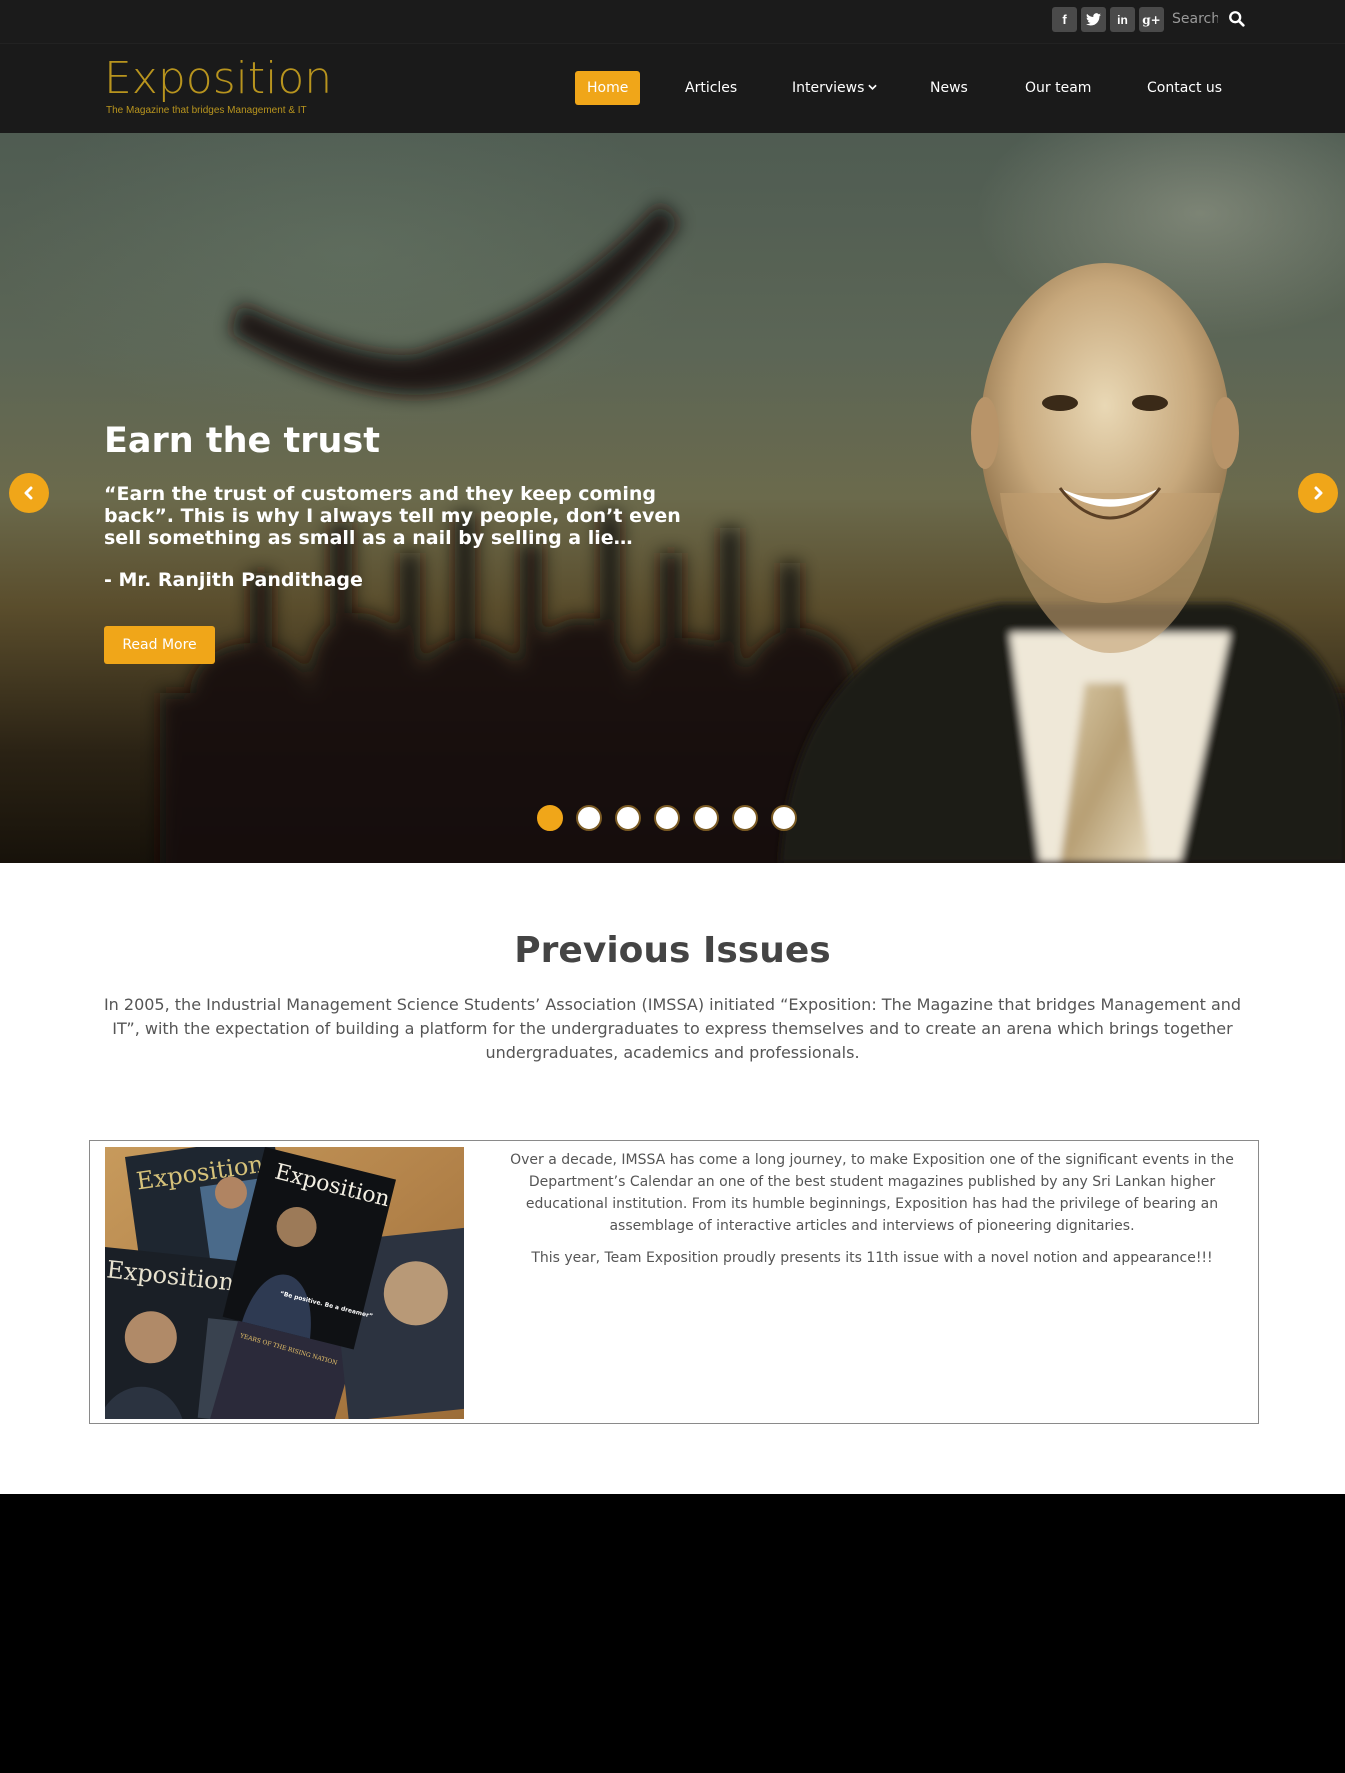 The height and width of the screenshot is (1773, 1345). I want to click on slide-title: Earn the trust, so click(242, 441).